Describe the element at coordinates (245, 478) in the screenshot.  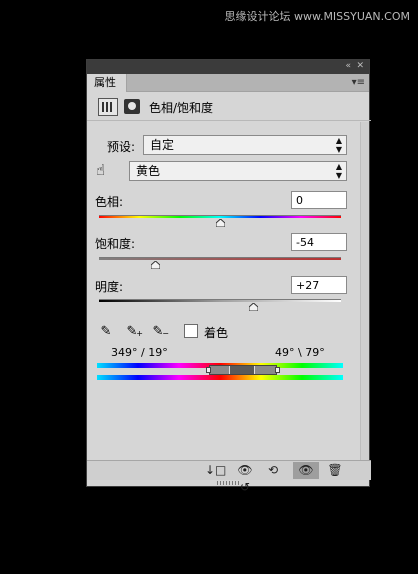
I see `view-previous-state-icon: 👁↺` at that location.